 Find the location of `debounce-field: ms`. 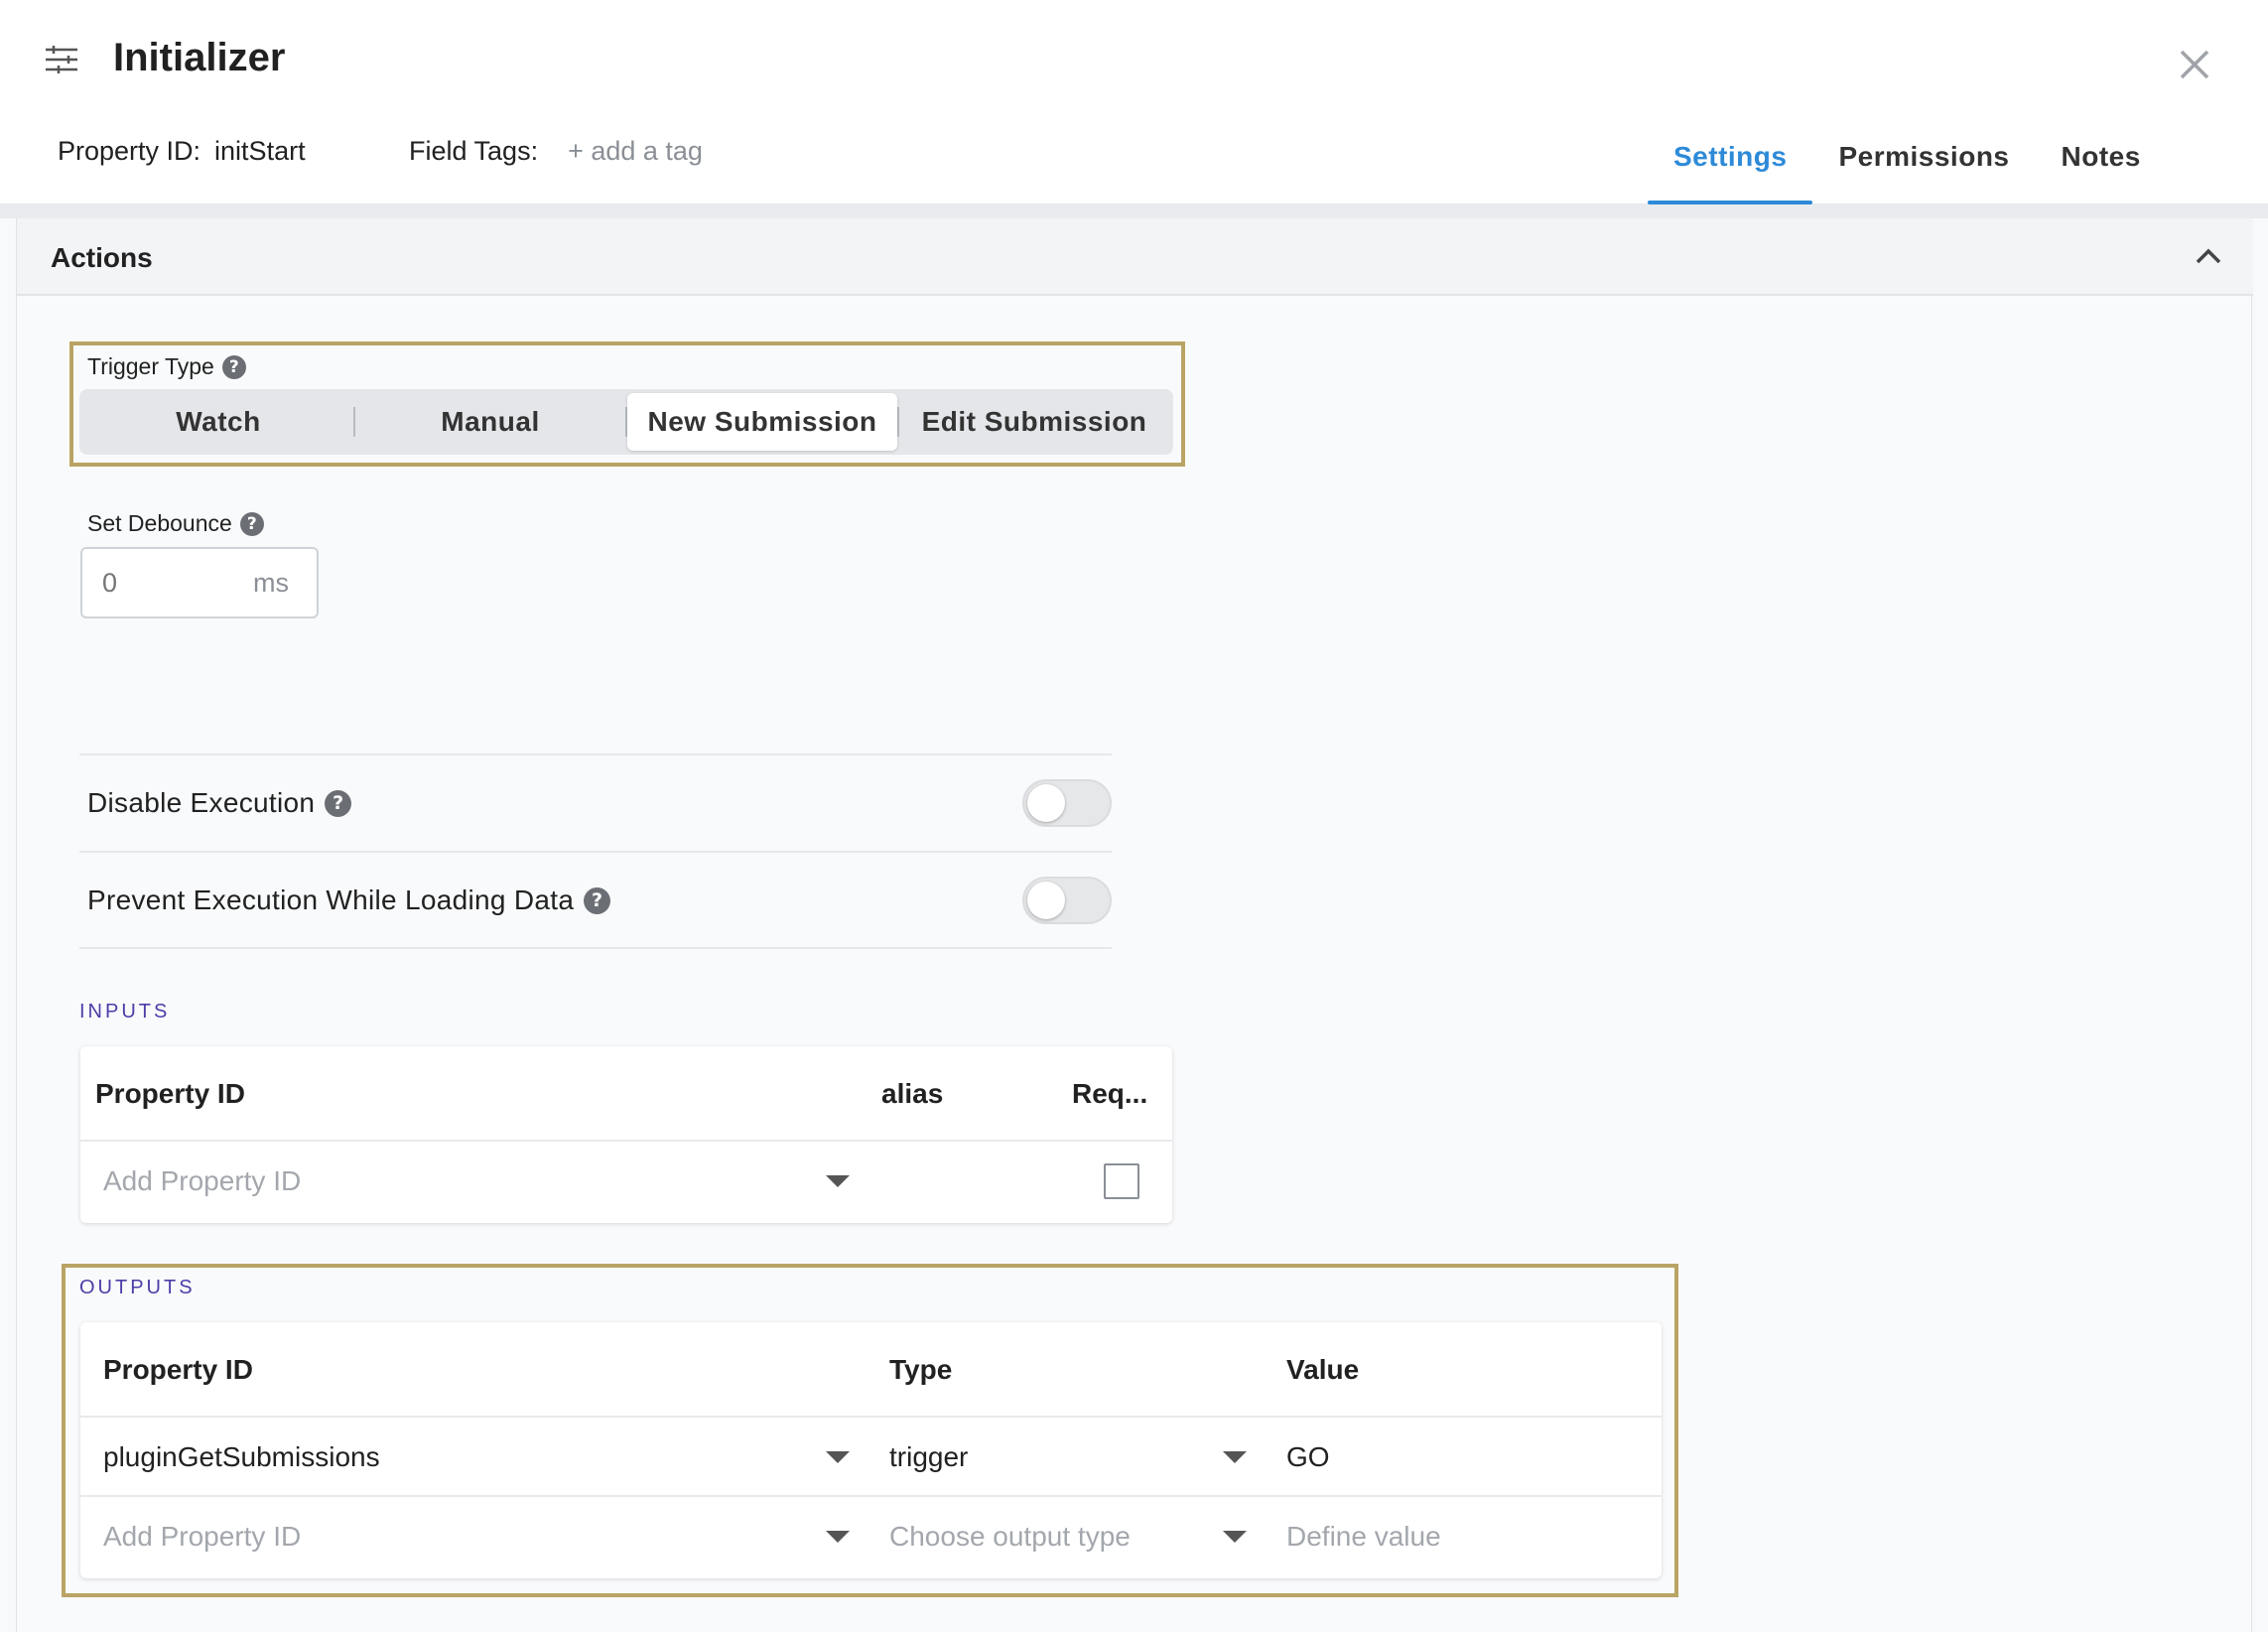

debounce-field: ms is located at coordinates (200, 582).